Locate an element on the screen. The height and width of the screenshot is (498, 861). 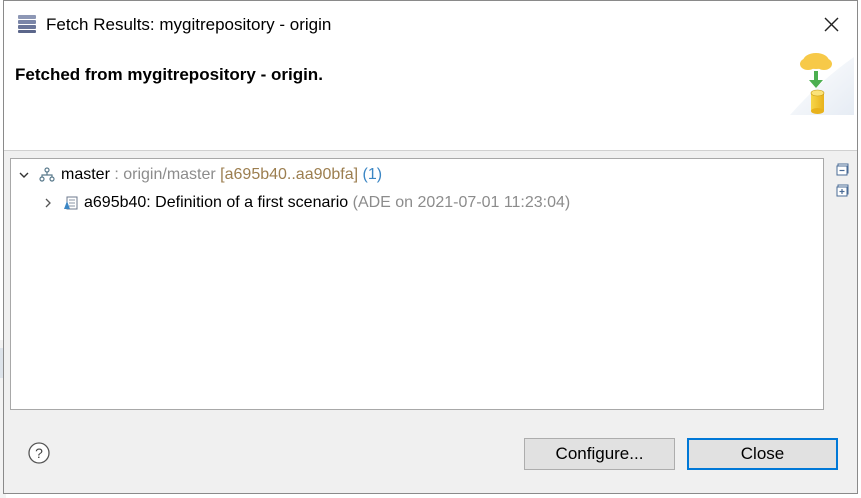
cloud-fetch-to-repository-icon is located at coordinates (822, 84).